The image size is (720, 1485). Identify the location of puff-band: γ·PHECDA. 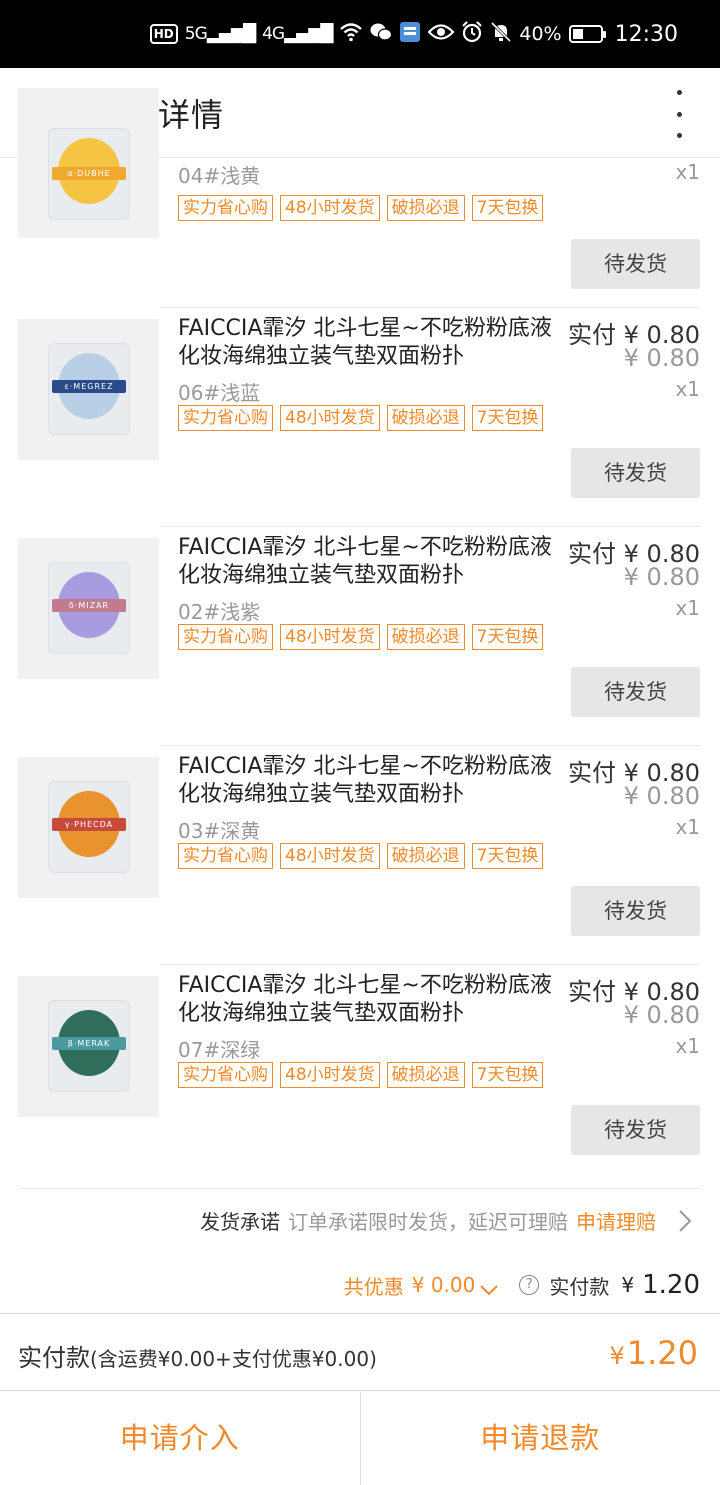
(89, 824).